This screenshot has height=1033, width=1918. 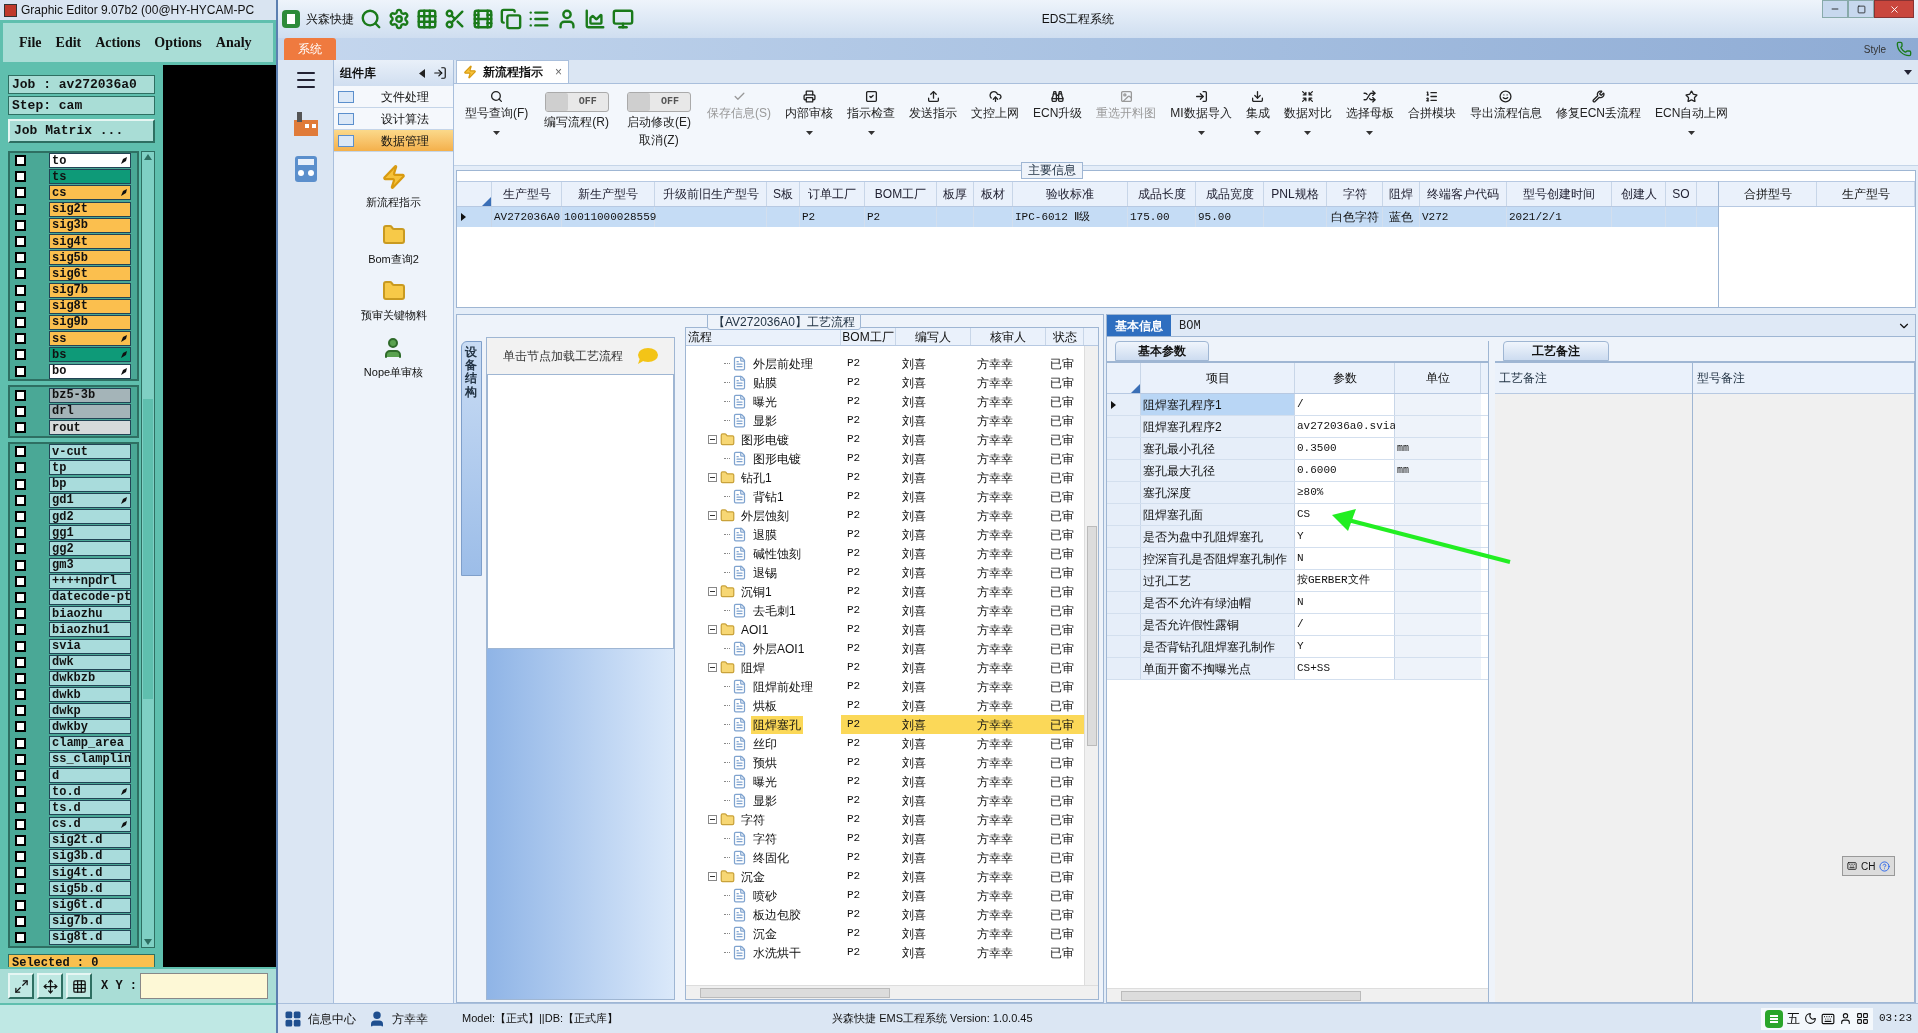 I want to click on layer-name: svia, so click(x=90, y=646).